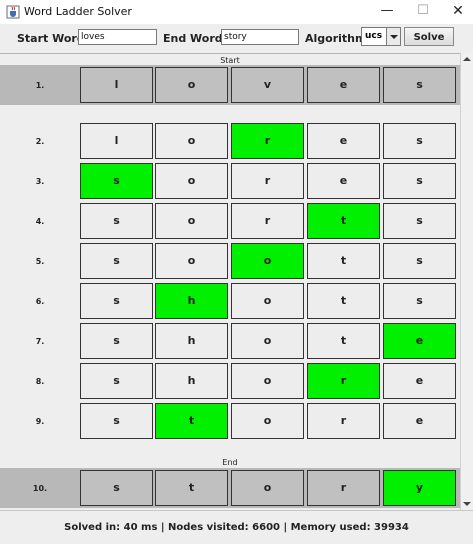  I want to click on ladder-step-row: 2. l o r e s, so click(230, 141).